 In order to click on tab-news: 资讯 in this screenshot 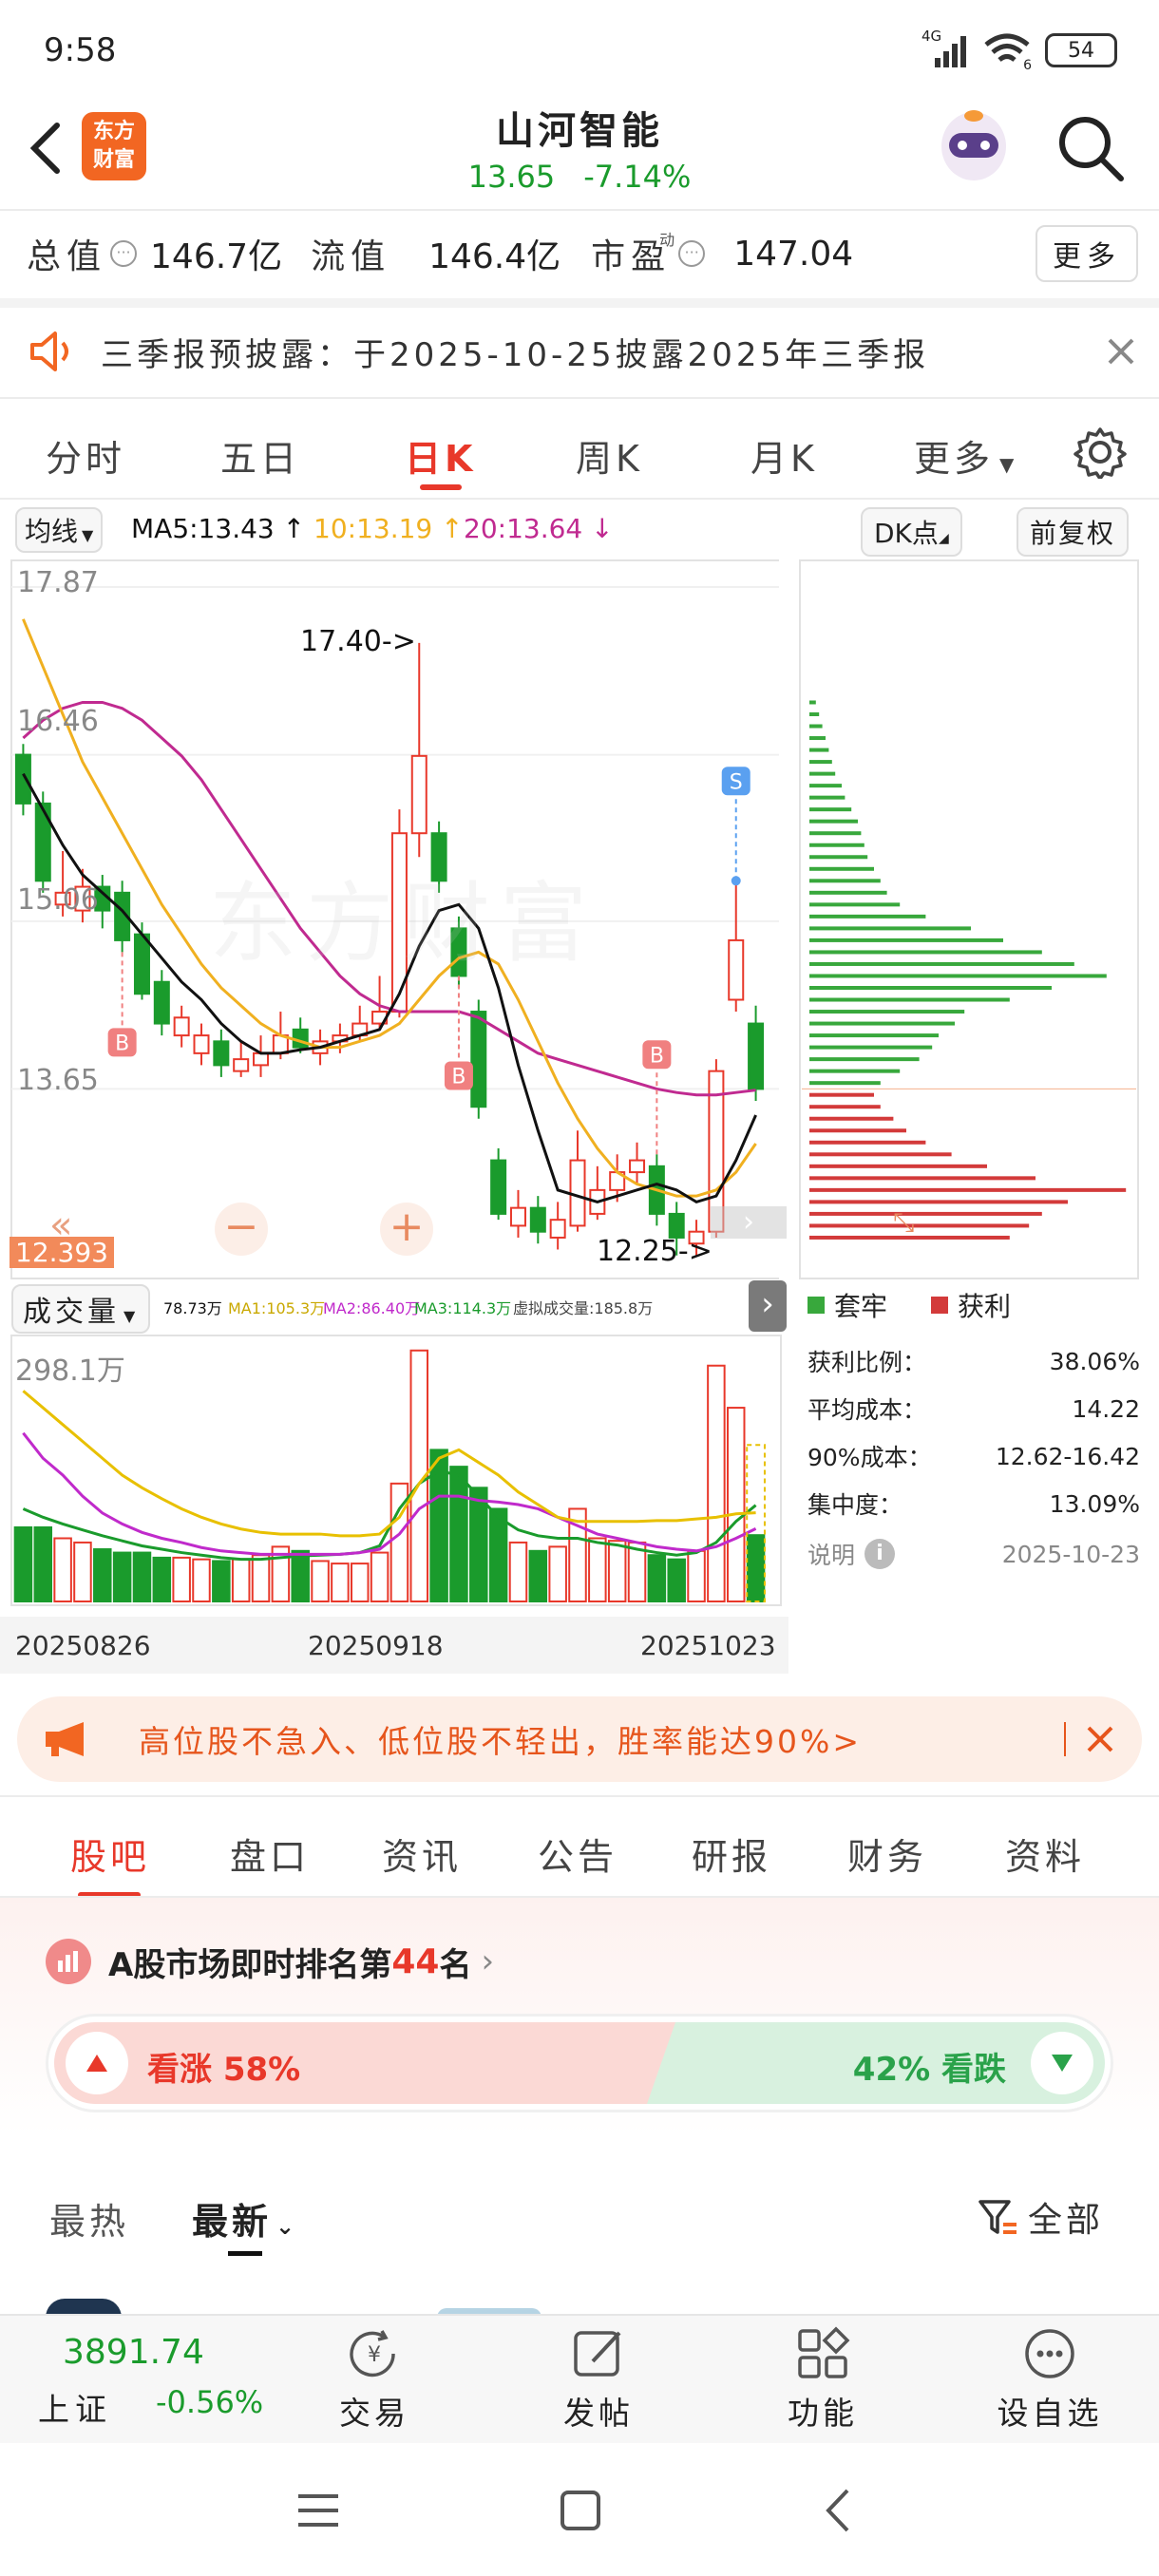, I will do `click(422, 1854)`.